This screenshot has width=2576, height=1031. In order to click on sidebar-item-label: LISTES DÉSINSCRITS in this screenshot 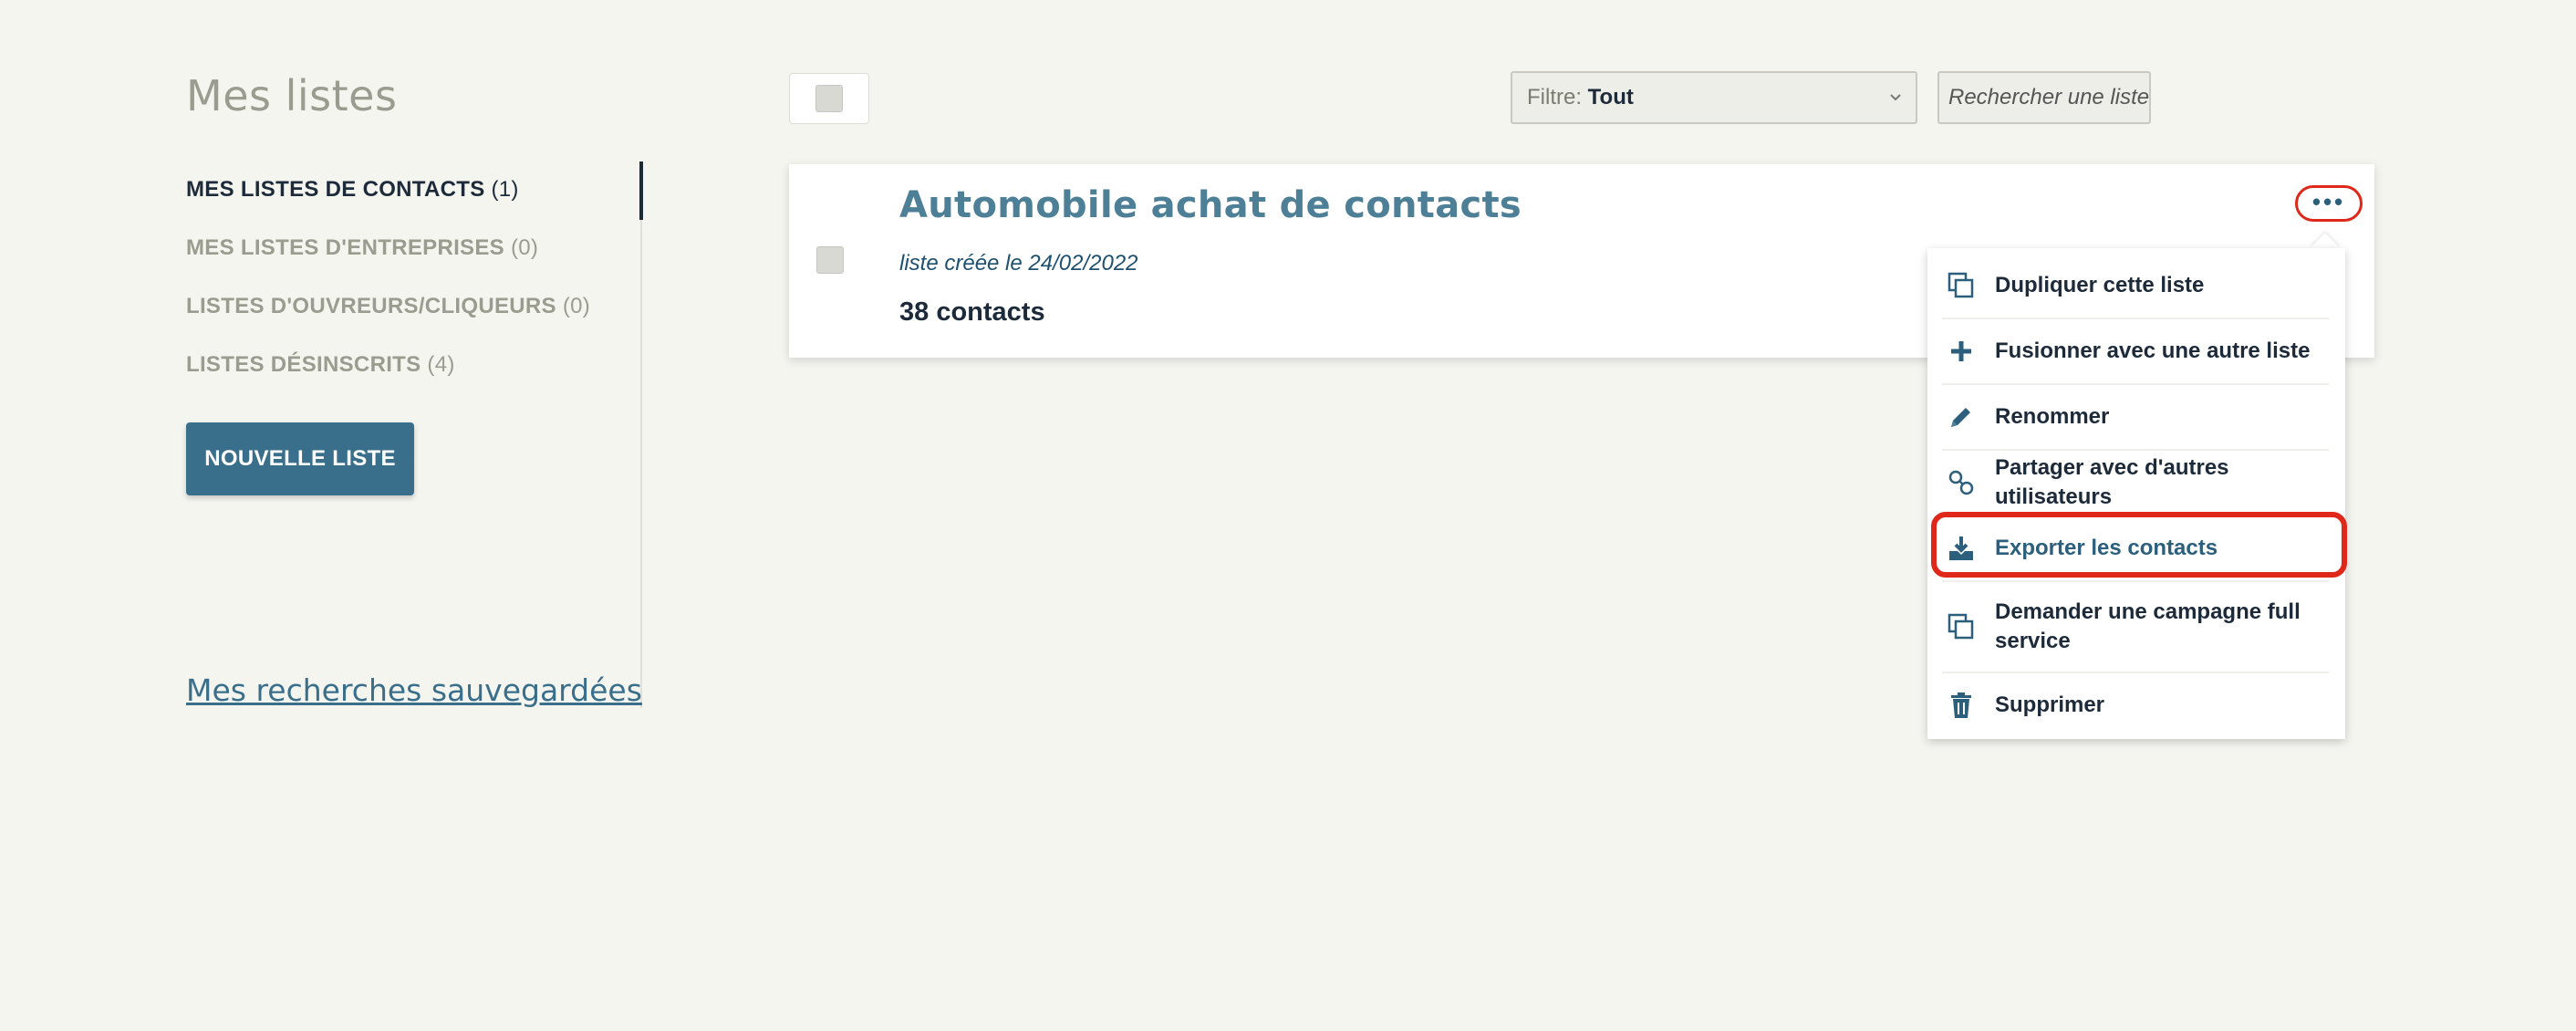, I will do `click(303, 364)`.